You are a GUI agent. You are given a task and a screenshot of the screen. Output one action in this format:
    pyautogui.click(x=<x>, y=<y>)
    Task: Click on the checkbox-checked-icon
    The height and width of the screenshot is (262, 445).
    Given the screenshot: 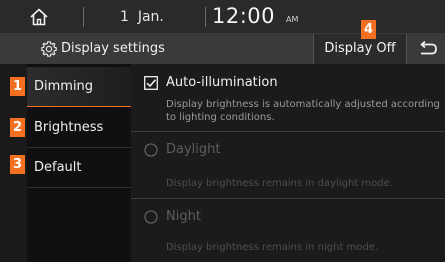 What is the action you would take?
    pyautogui.click(x=151, y=83)
    